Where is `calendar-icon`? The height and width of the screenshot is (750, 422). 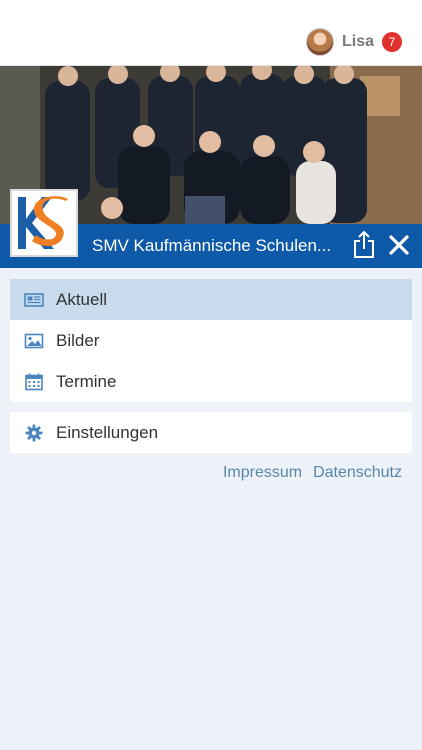
calendar-icon is located at coordinates (34, 382).